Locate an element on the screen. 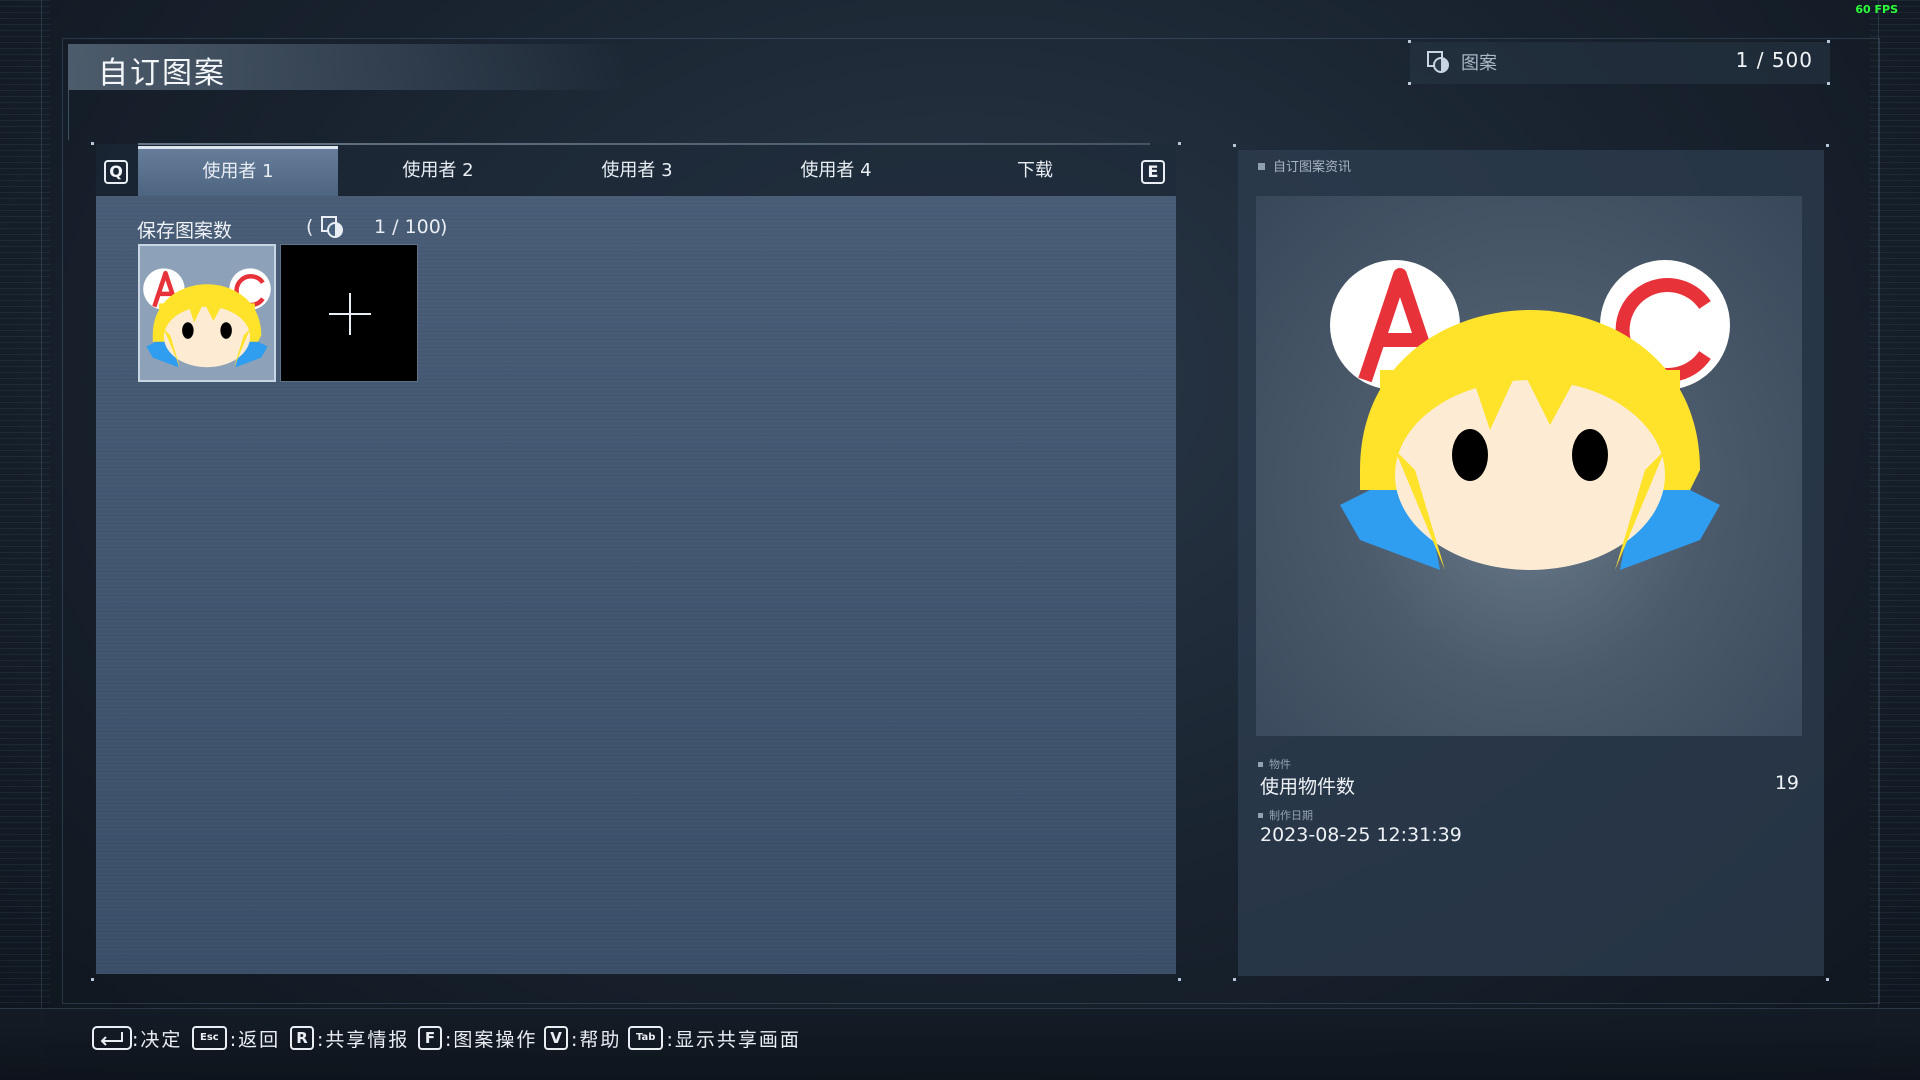 This screenshot has height=1080, width=1920. control-hints-bar is located at coordinates (960, 1044).